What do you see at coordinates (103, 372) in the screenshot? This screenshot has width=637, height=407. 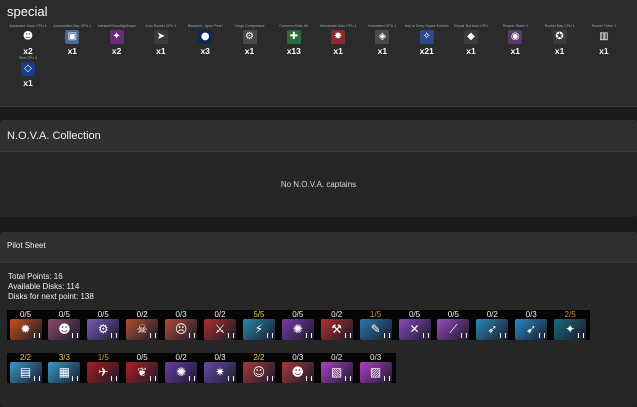 I see `raptor-disk-icon: ✈` at bounding box center [103, 372].